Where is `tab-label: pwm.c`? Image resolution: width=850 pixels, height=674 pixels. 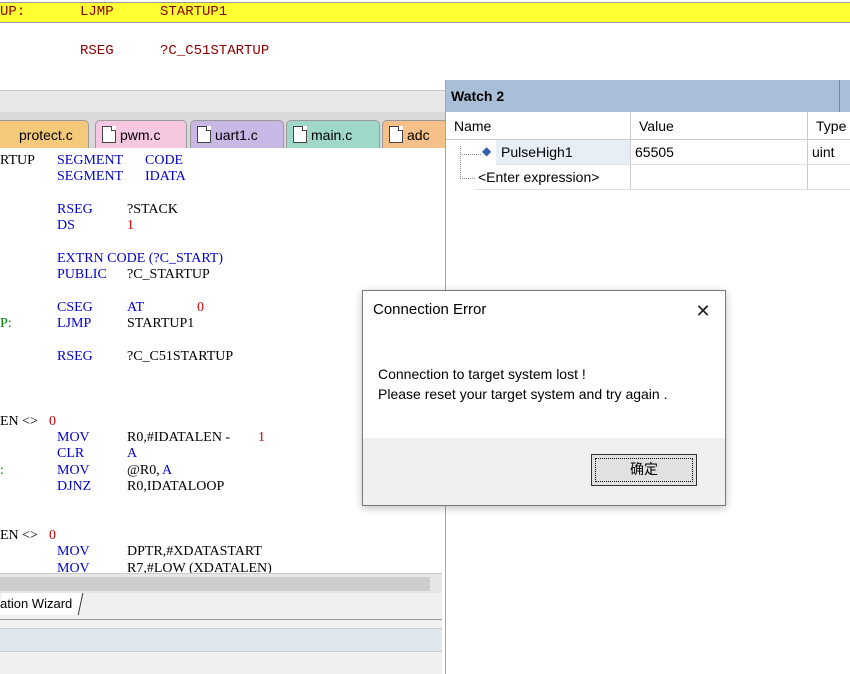
tab-label: pwm.c is located at coordinates (140, 134).